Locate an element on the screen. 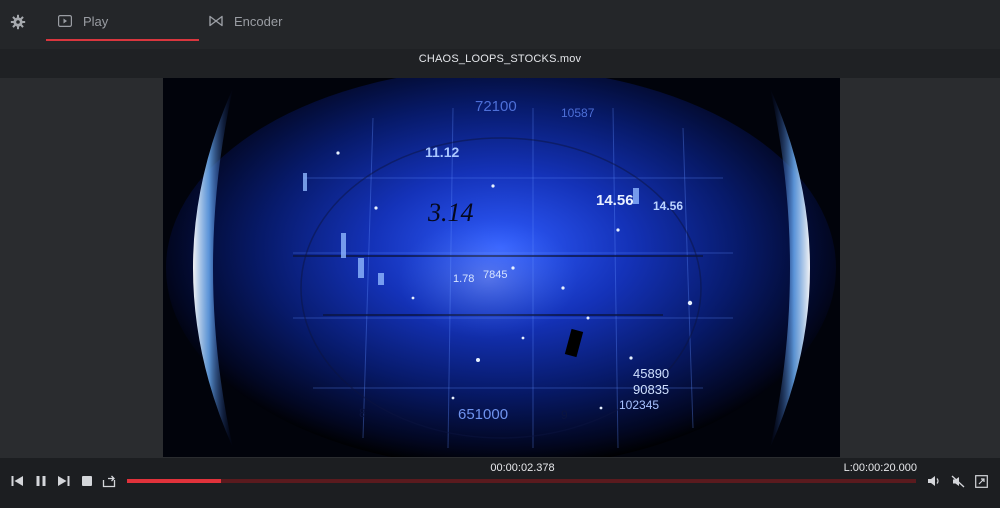 The image size is (1000, 508). skip-forward-icon is located at coordinates (63, 481).